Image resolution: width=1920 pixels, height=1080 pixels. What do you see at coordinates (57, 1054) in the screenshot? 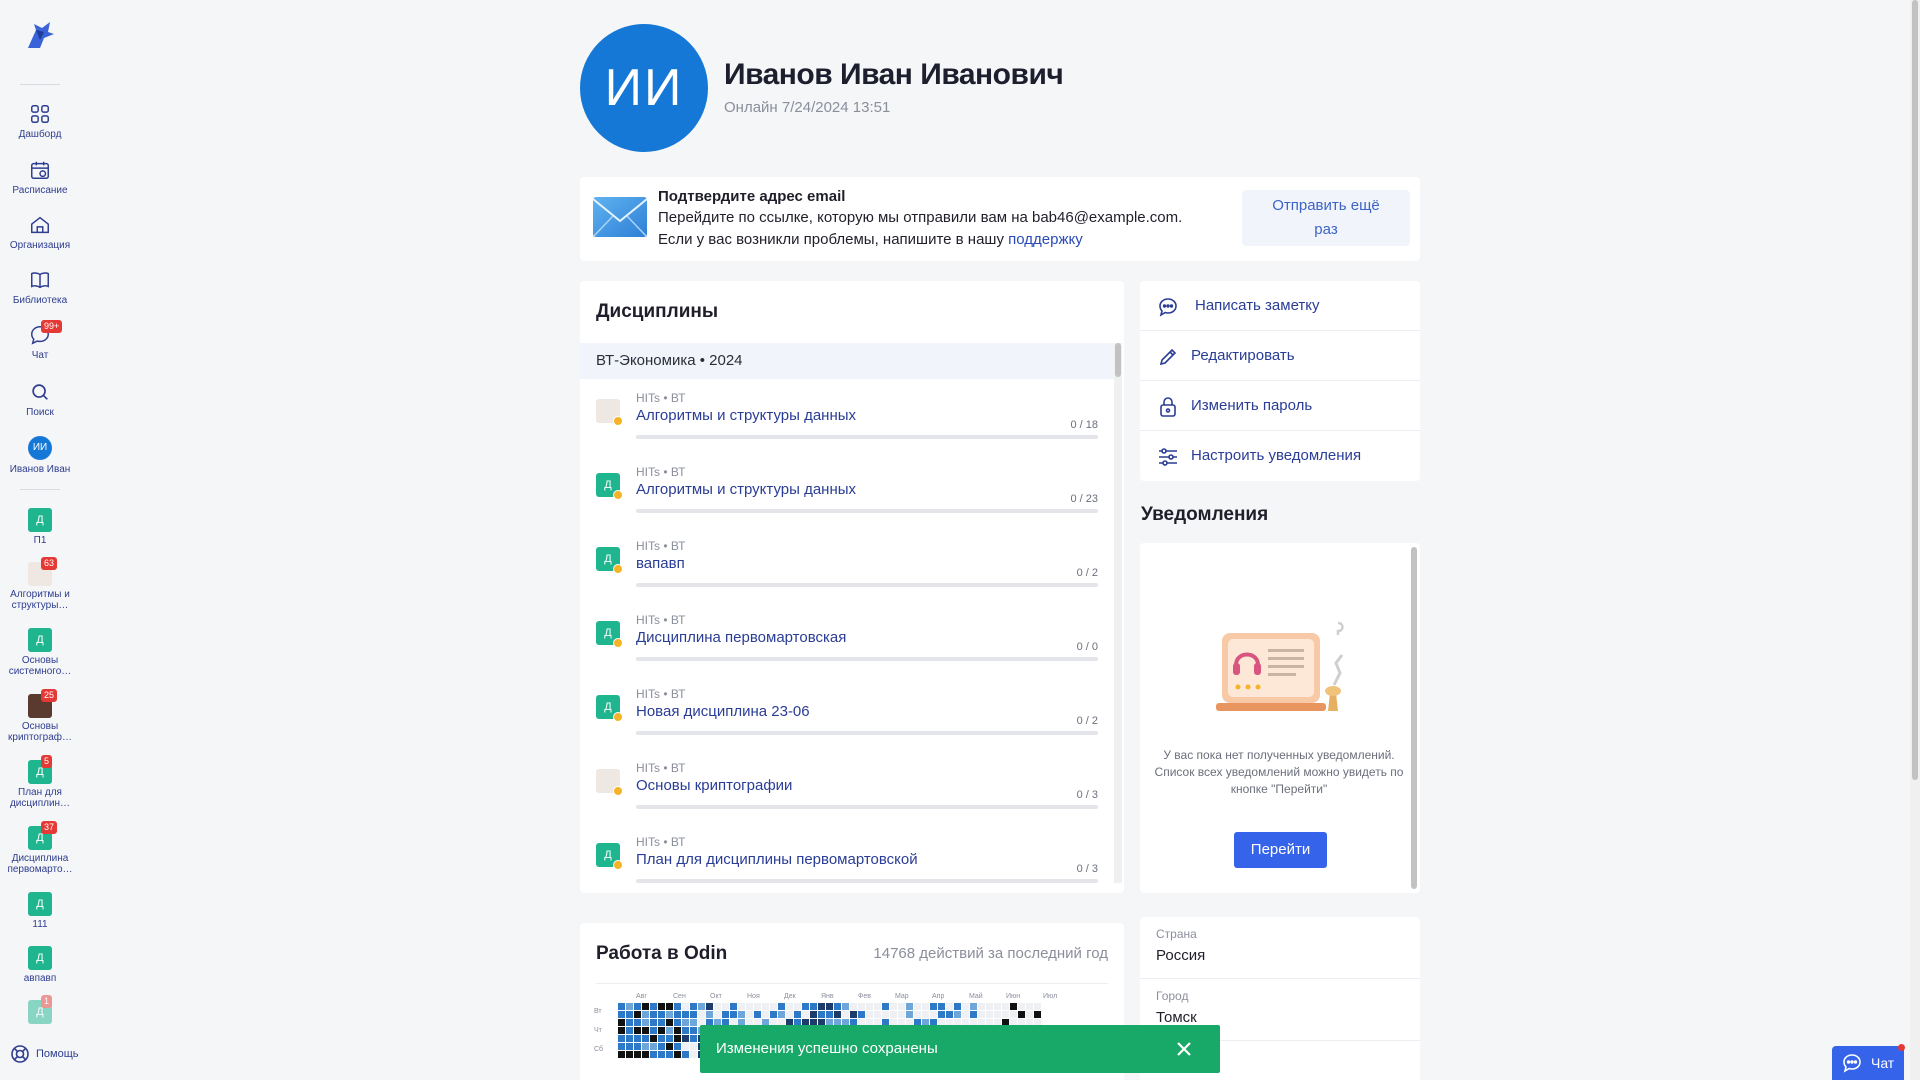
I see `help-label: Помощь` at bounding box center [57, 1054].